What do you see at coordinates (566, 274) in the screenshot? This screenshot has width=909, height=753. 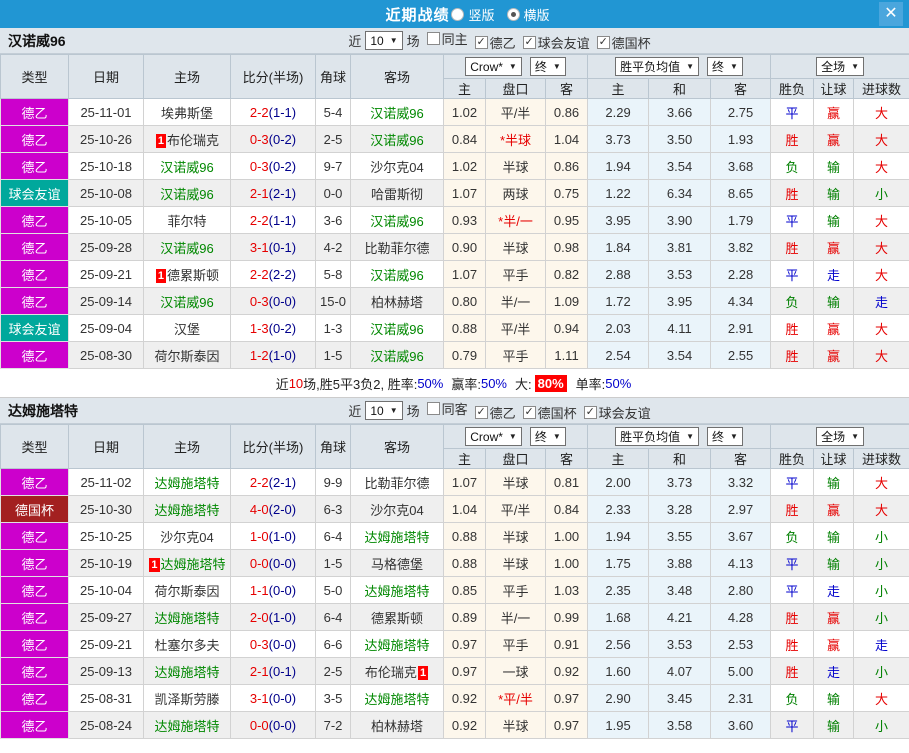 I see `away-odds: 0.82` at bounding box center [566, 274].